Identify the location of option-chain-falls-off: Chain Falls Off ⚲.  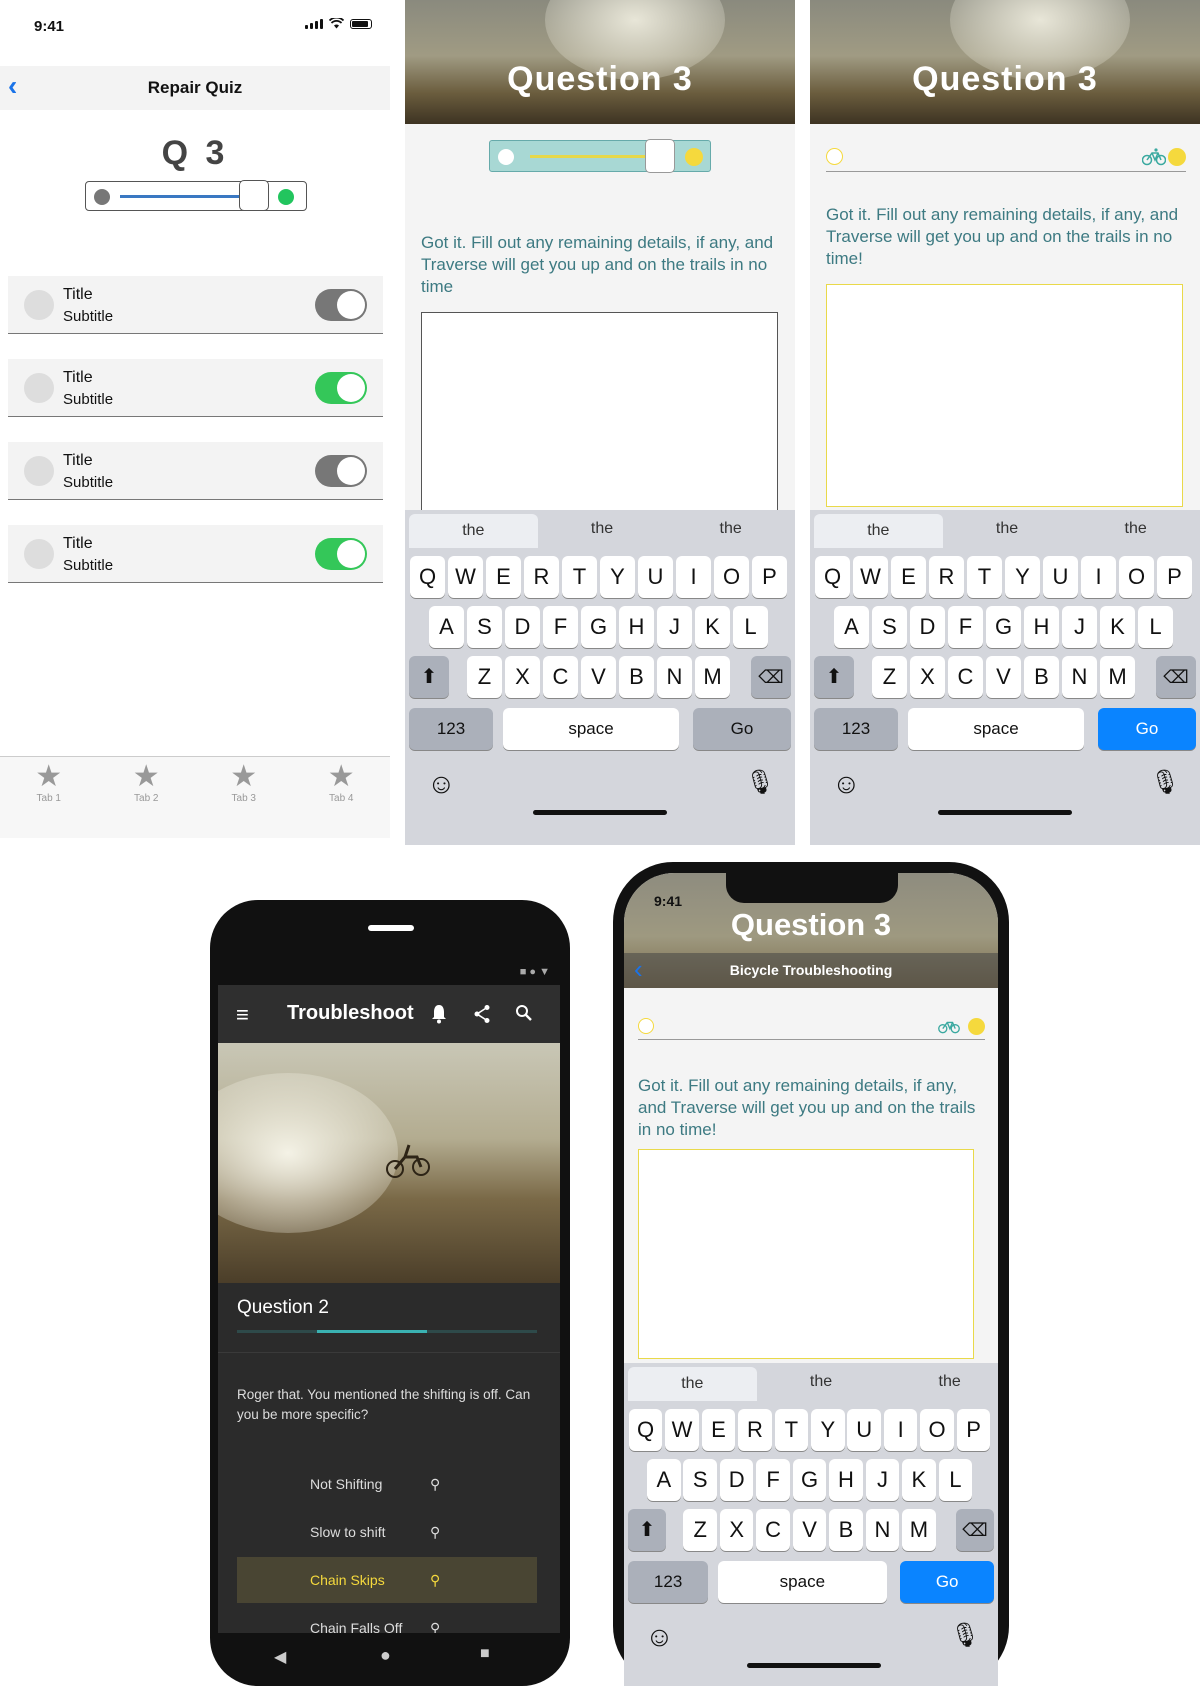
(387, 1619).